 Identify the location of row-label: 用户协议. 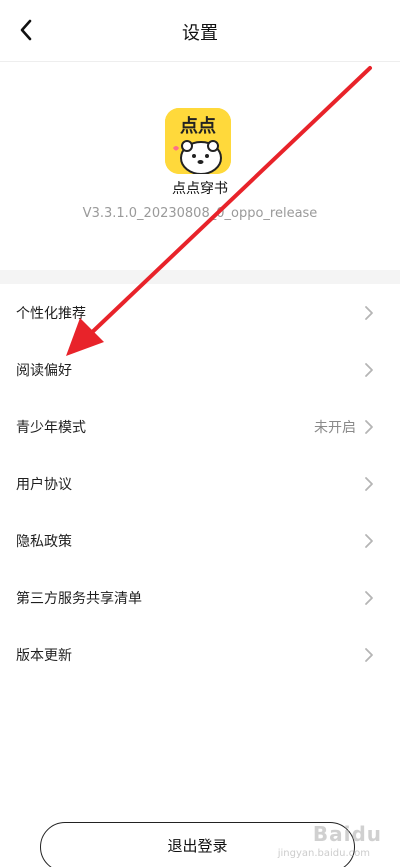
(44, 484).